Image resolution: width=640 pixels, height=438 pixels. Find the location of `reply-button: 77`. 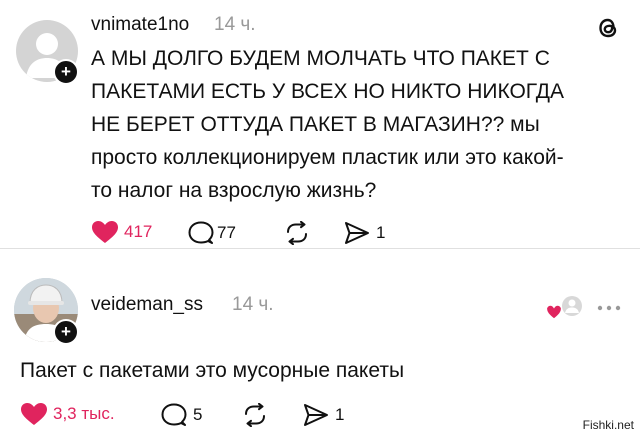

reply-button: 77 is located at coordinates (212, 233).